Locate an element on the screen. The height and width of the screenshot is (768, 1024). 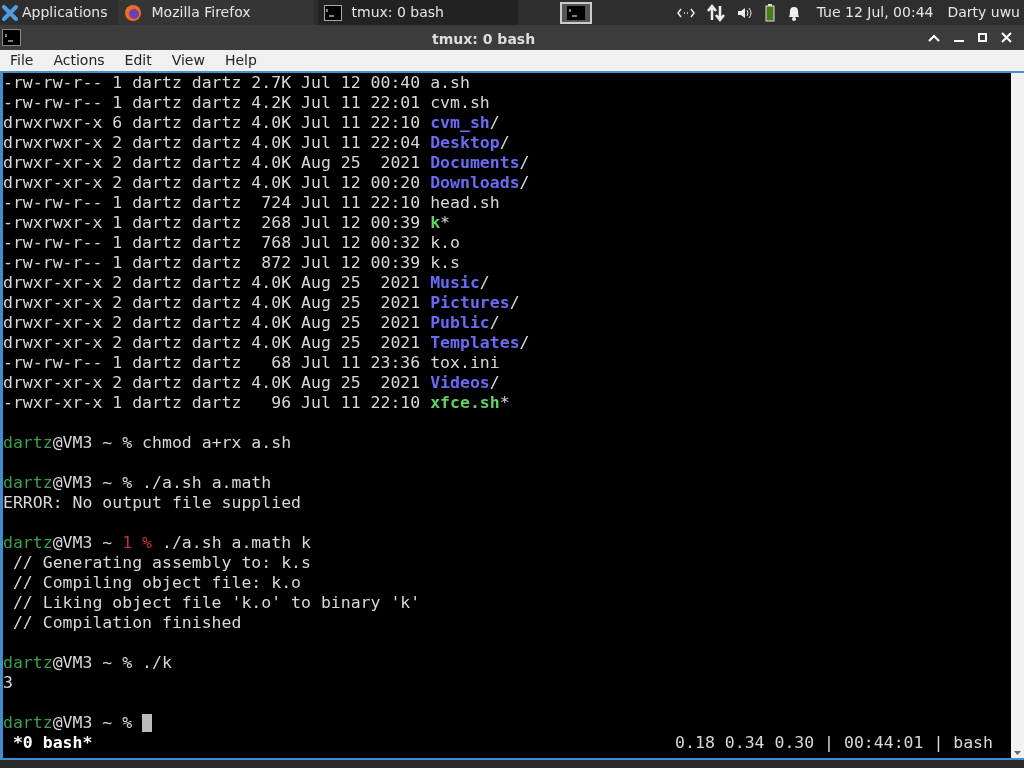
command: chmod a+rx a.sh is located at coordinates (216, 443).